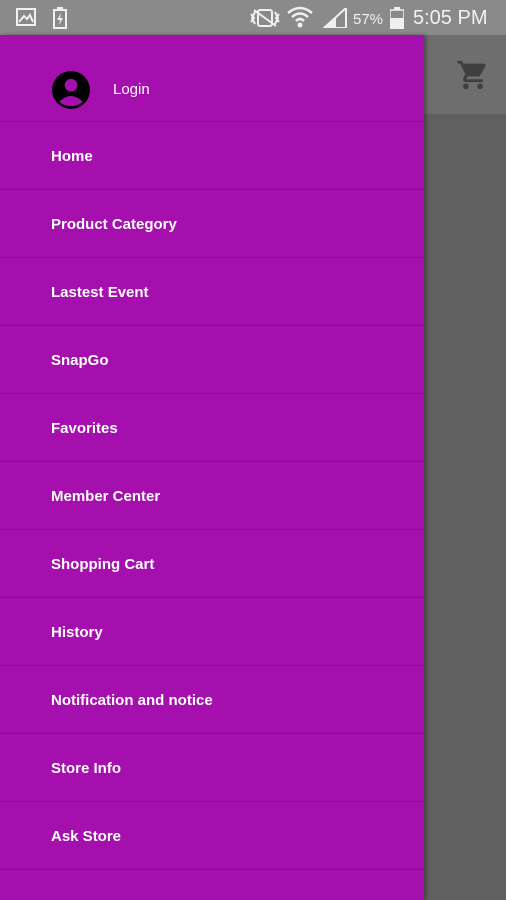 The width and height of the screenshot is (506, 900). I want to click on menu-item-label: Ask Store, so click(86, 836).